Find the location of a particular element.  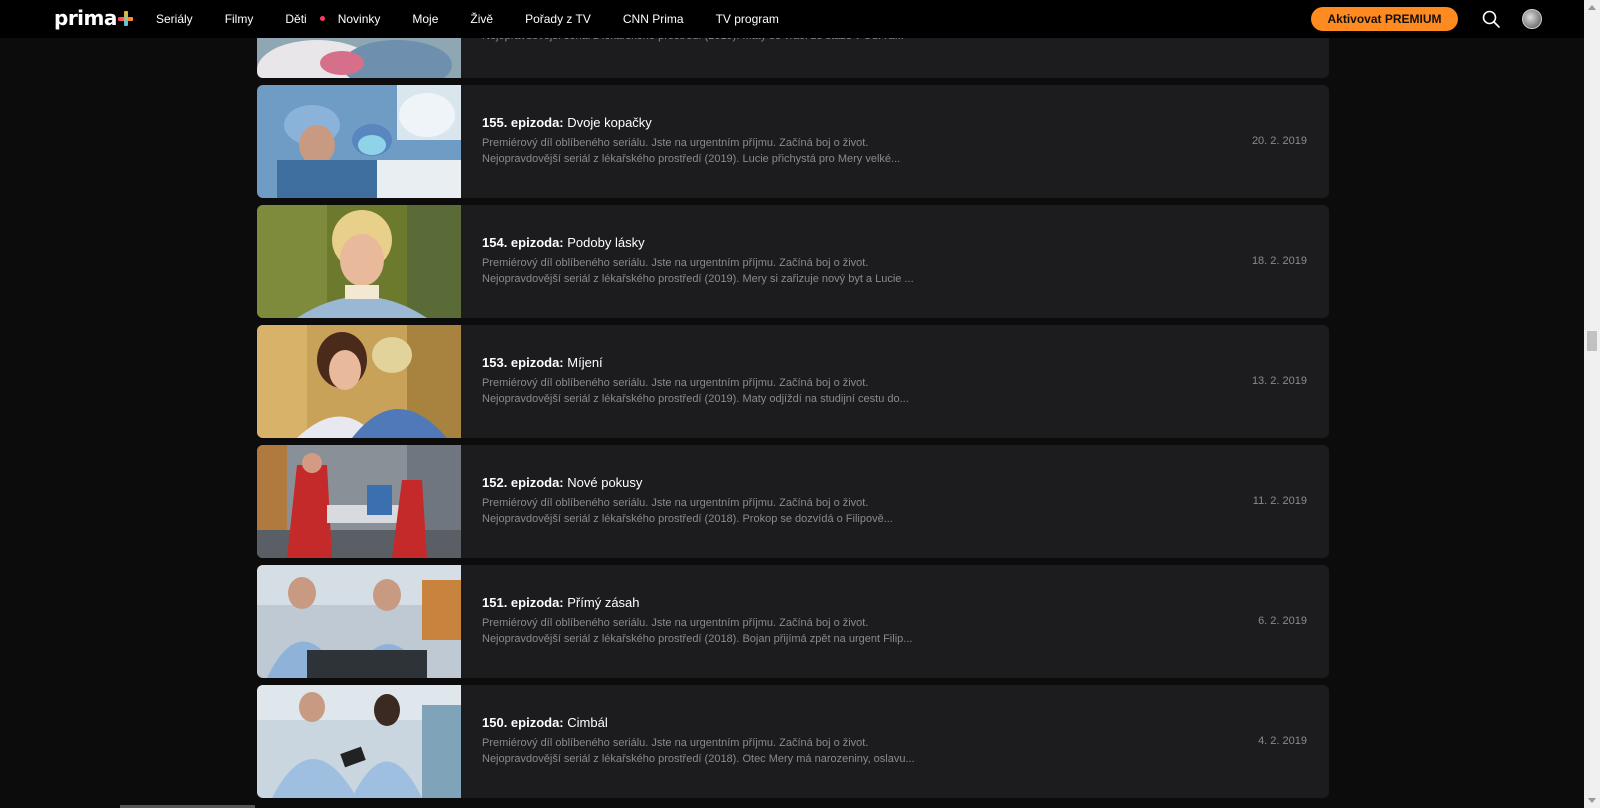

nav-item-tv-program: TV program is located at coordinates (747, 19).